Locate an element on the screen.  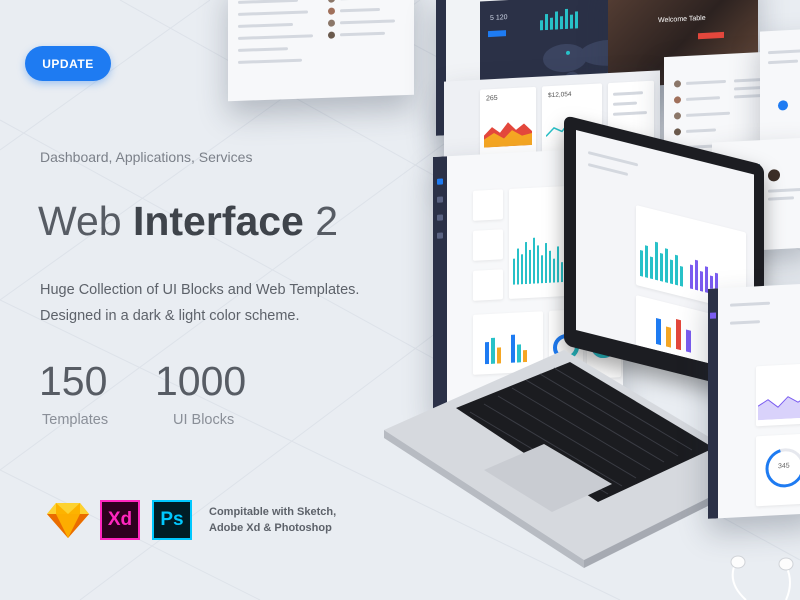
stat-templates-value: 150 is located at coordinates (73, 381).